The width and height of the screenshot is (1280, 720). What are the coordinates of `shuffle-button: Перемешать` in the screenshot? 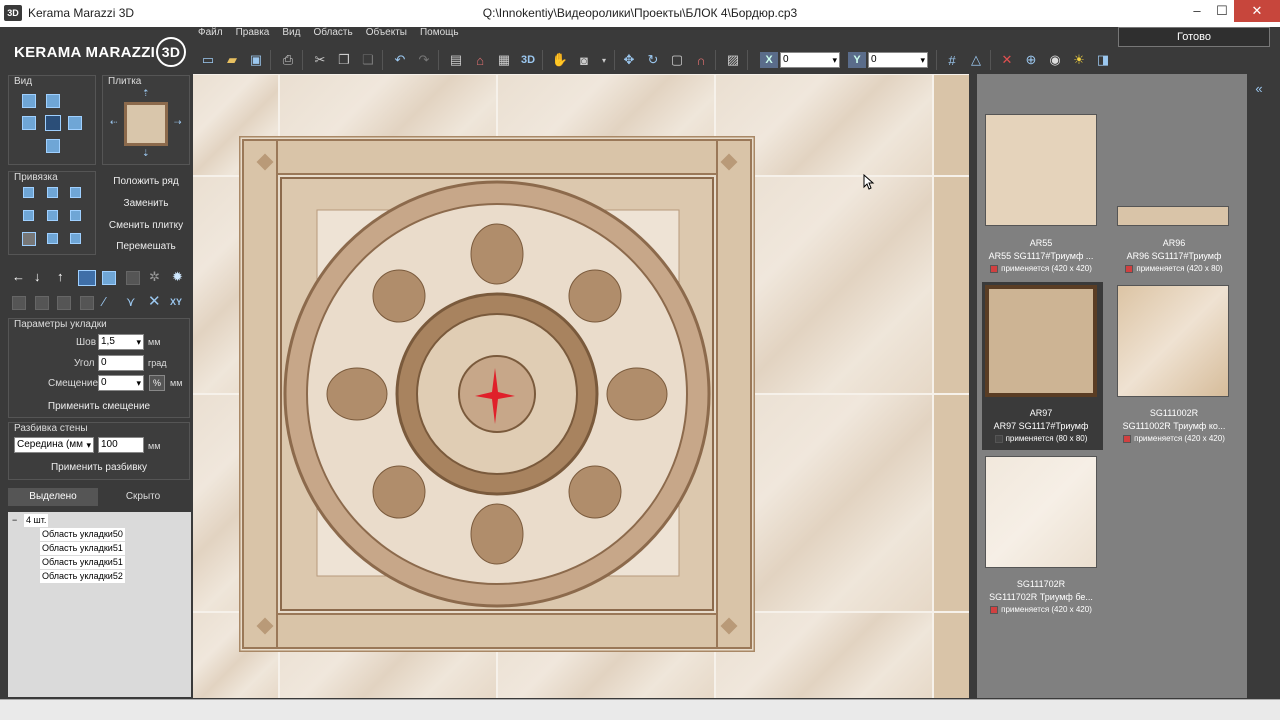 It's located at (146, 246).